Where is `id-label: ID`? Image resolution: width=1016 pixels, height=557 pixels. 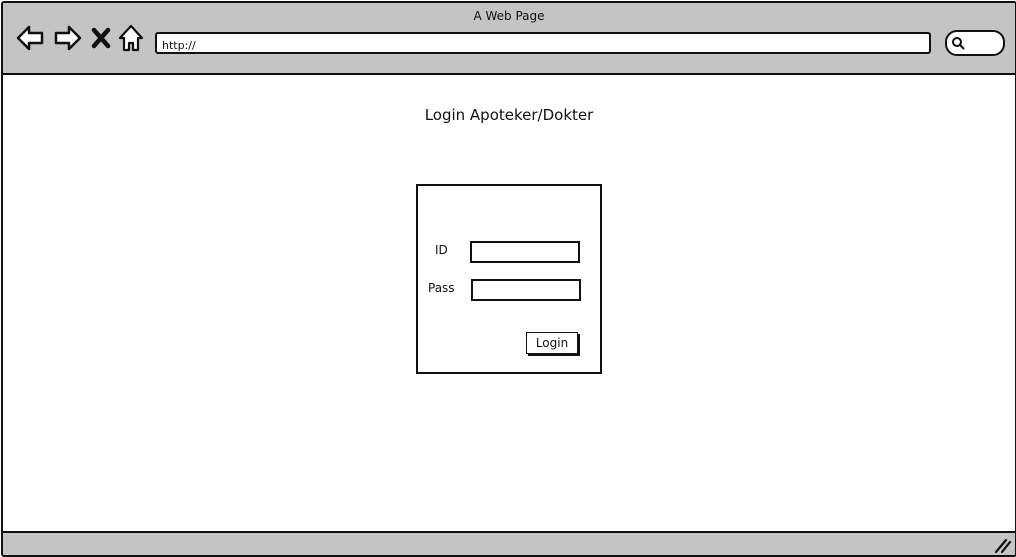 id-label: ID is located at coordinates (441, 250).